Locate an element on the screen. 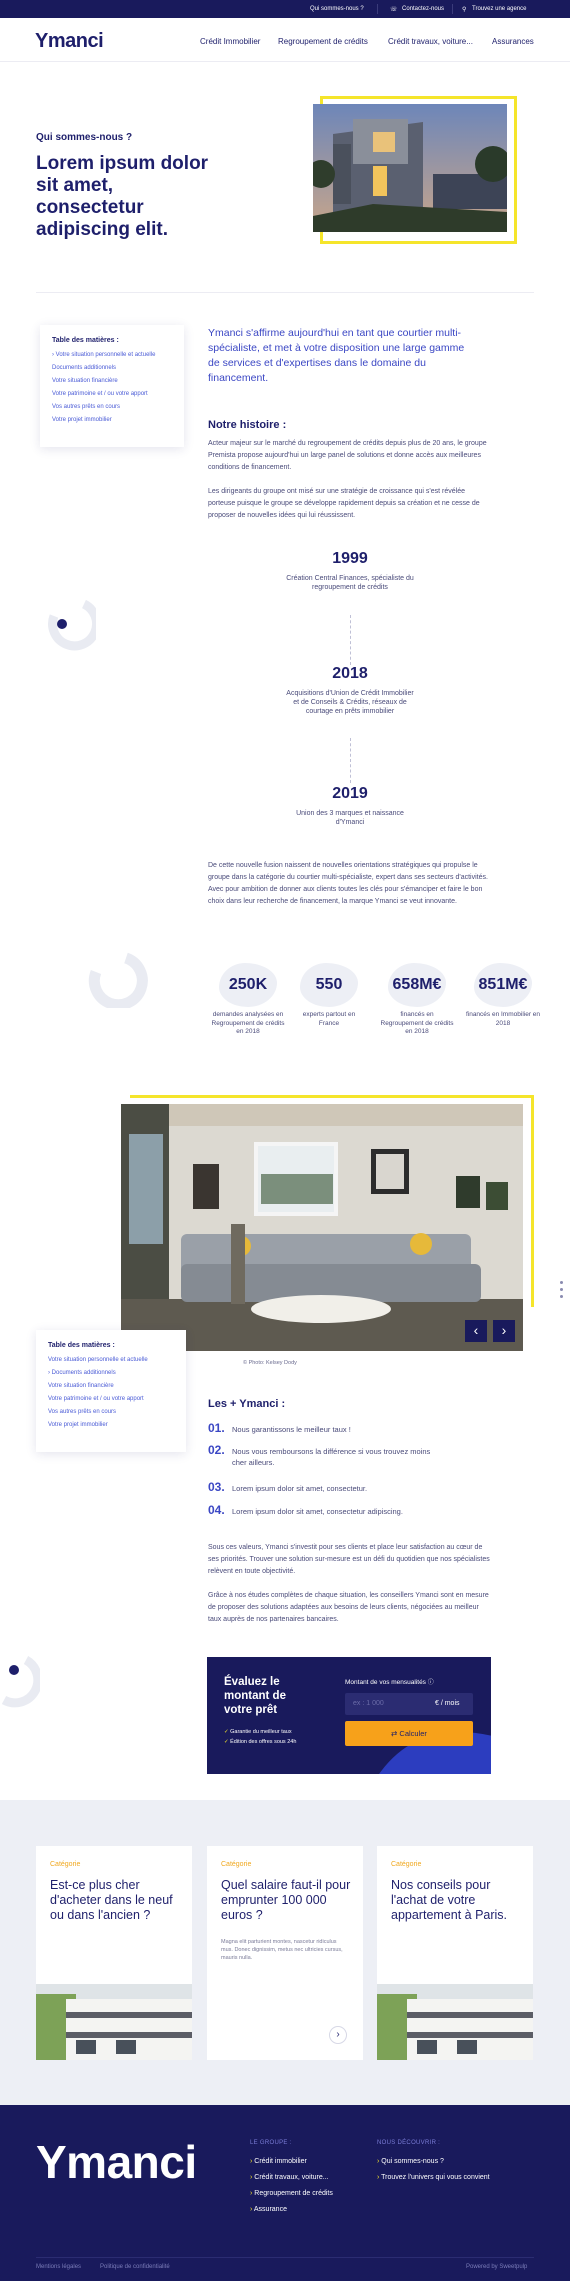 The height and width of the screenshot is (2281, 570). plus-number: 03. is located at coordinates (216, 1487).